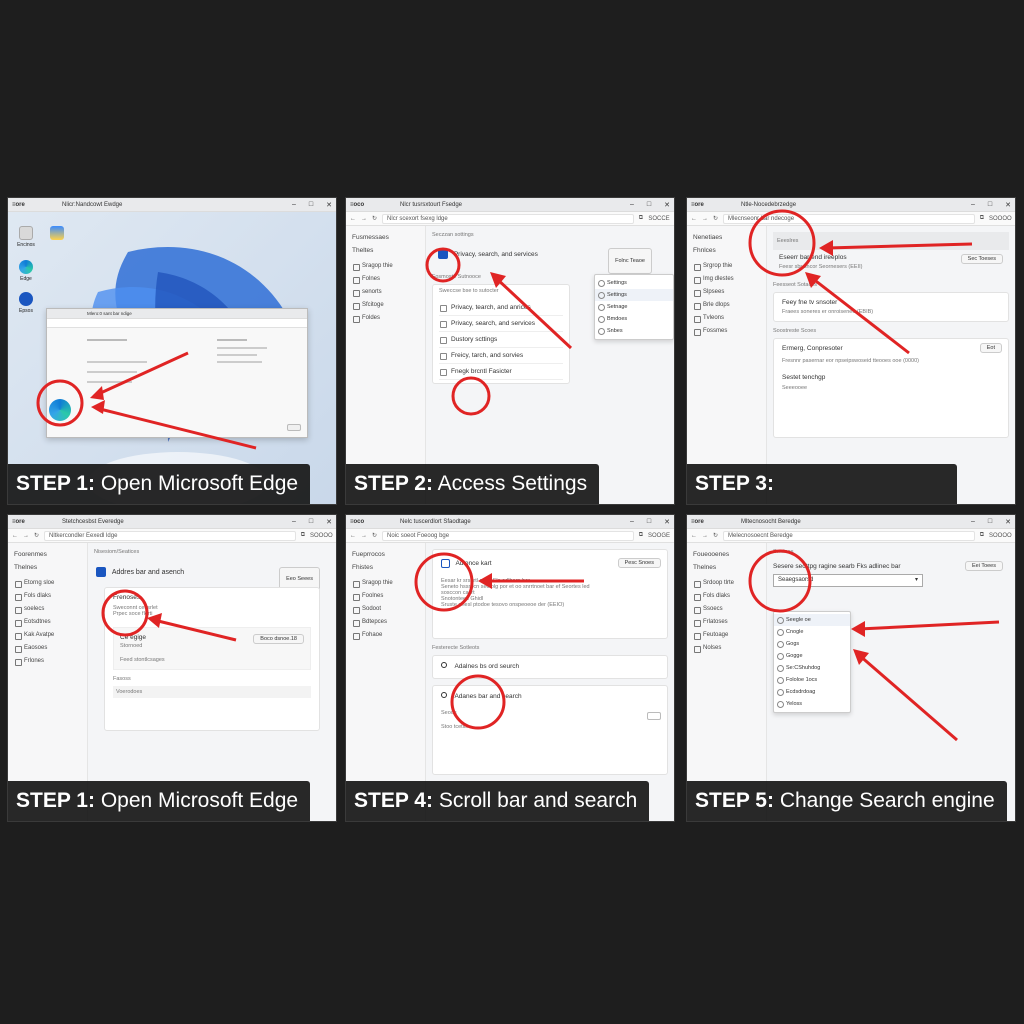  Describe the element at coordinates (385, 622) in the screenshot. I see `sidebar-item: Bdtepces` at that location.